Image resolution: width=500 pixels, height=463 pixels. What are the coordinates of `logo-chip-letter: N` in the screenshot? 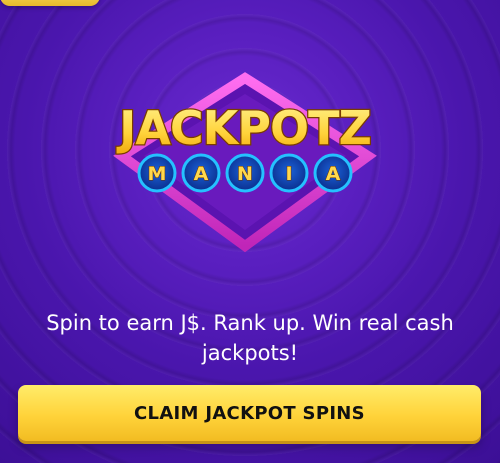 It's located at (245, 174).